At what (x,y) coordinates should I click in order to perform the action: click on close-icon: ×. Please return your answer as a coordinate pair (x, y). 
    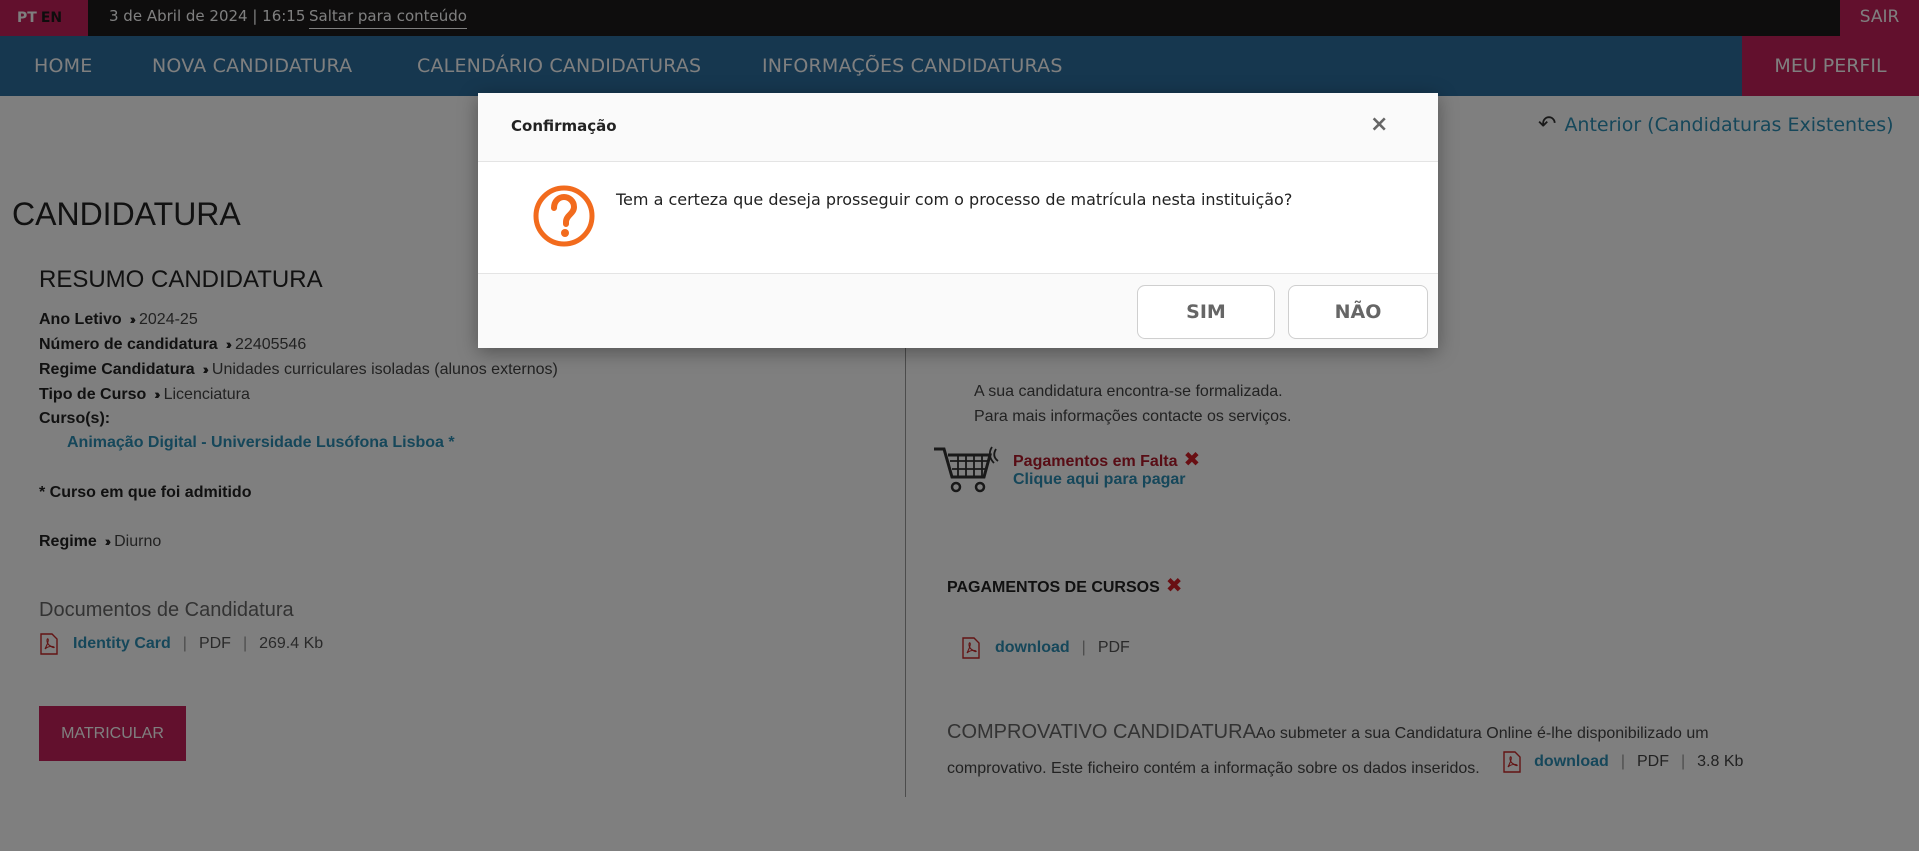
    Looking at the image, I should click on (1379, 125).